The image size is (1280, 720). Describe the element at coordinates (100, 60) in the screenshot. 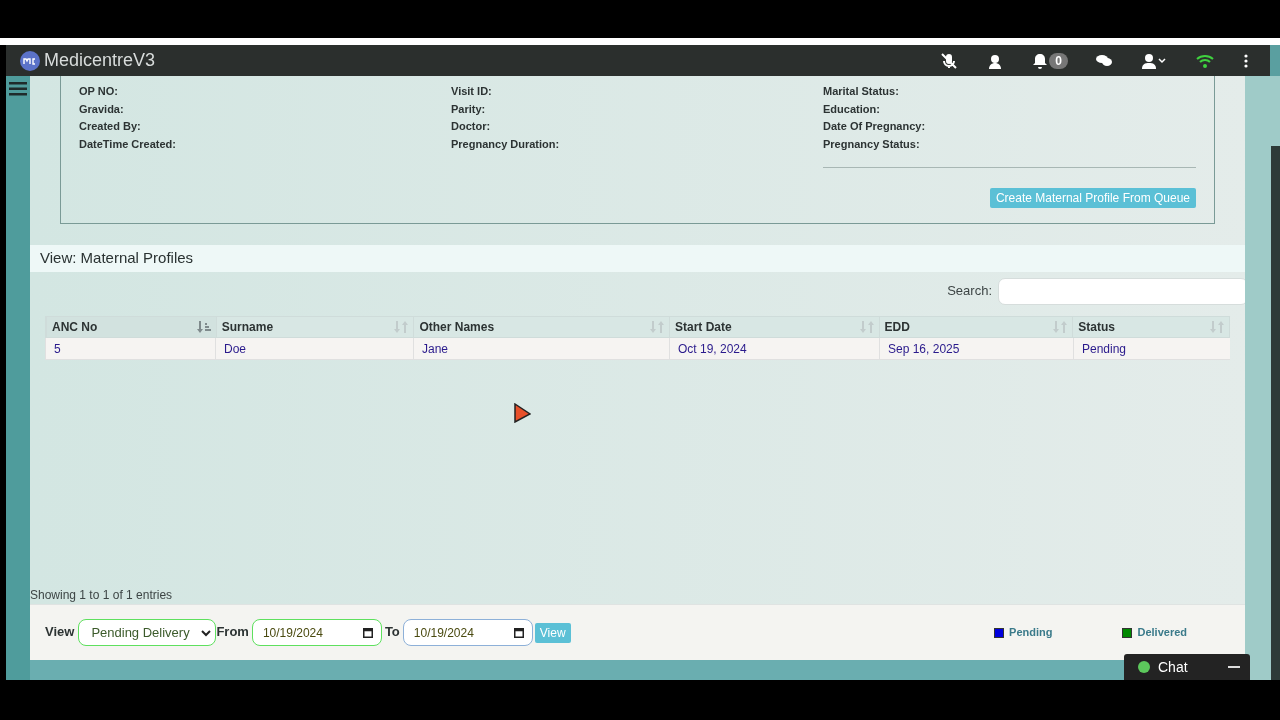

I see `app-title: MedicentreV3` at that location.